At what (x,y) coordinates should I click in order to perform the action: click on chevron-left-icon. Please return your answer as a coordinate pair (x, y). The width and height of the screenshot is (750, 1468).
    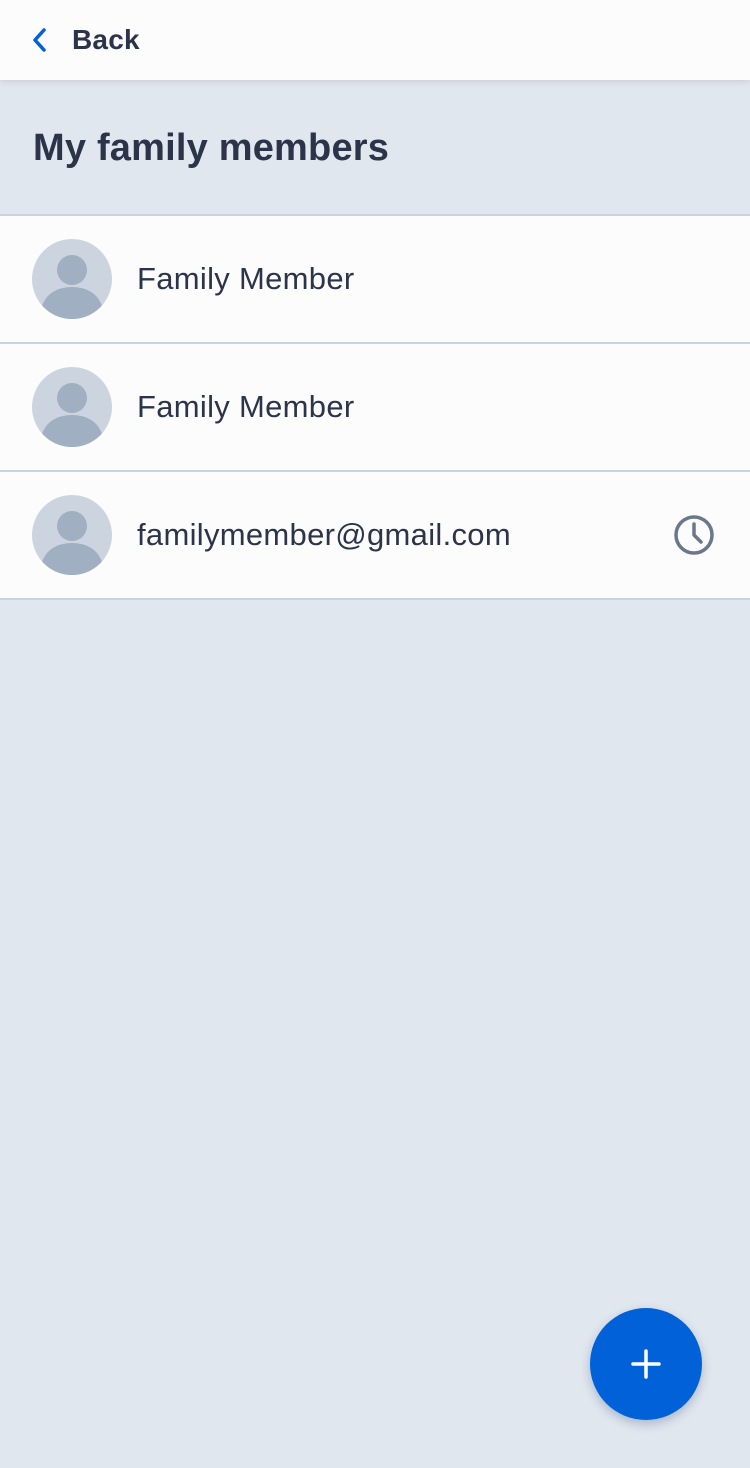
    Looking at the image, I should click on (40, 40).